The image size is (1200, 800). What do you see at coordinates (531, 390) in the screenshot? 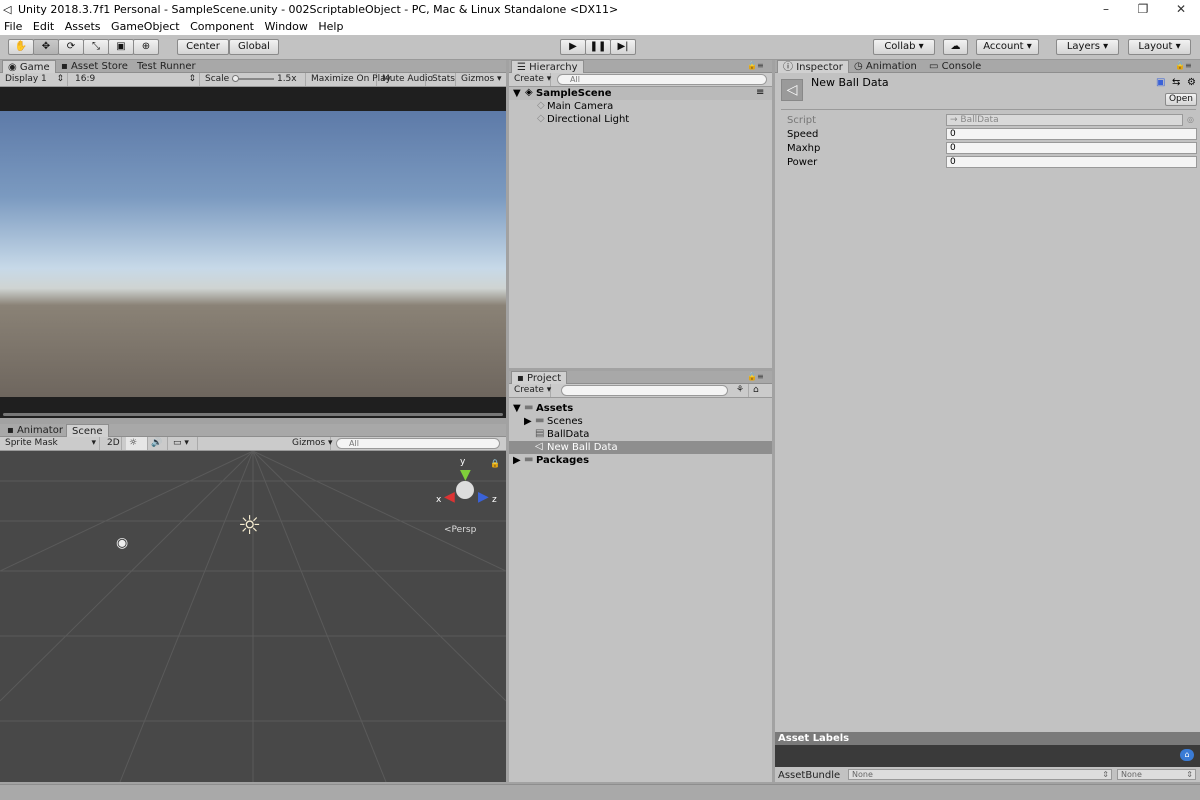
I see `project-create-dropdown: Create ▾` at bounding box center [531, 390].